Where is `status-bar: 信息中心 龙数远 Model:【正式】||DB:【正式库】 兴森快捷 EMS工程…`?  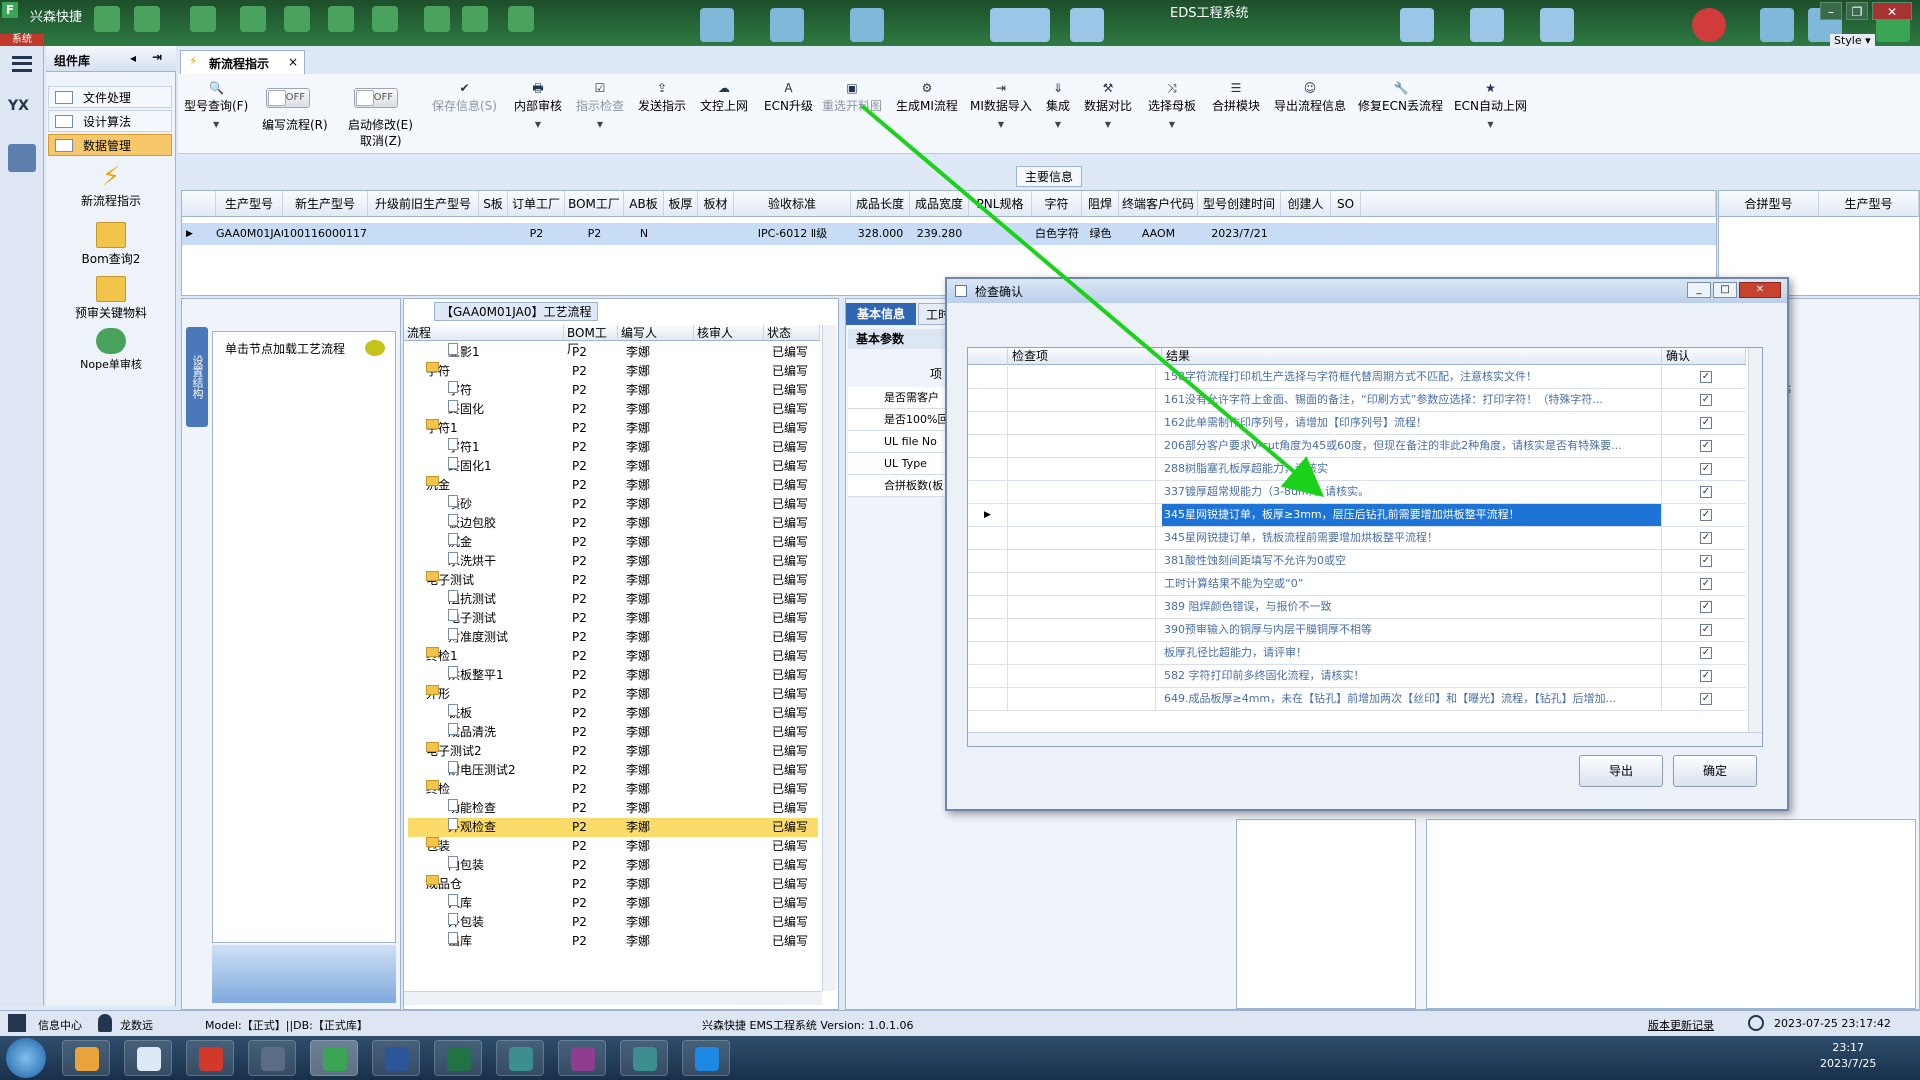
status-bar: 信息中心 龙数远 Model:【正式】||DB:【正式库】 兴森快捷 EMS工程… is located at coordinates (960, 1023).